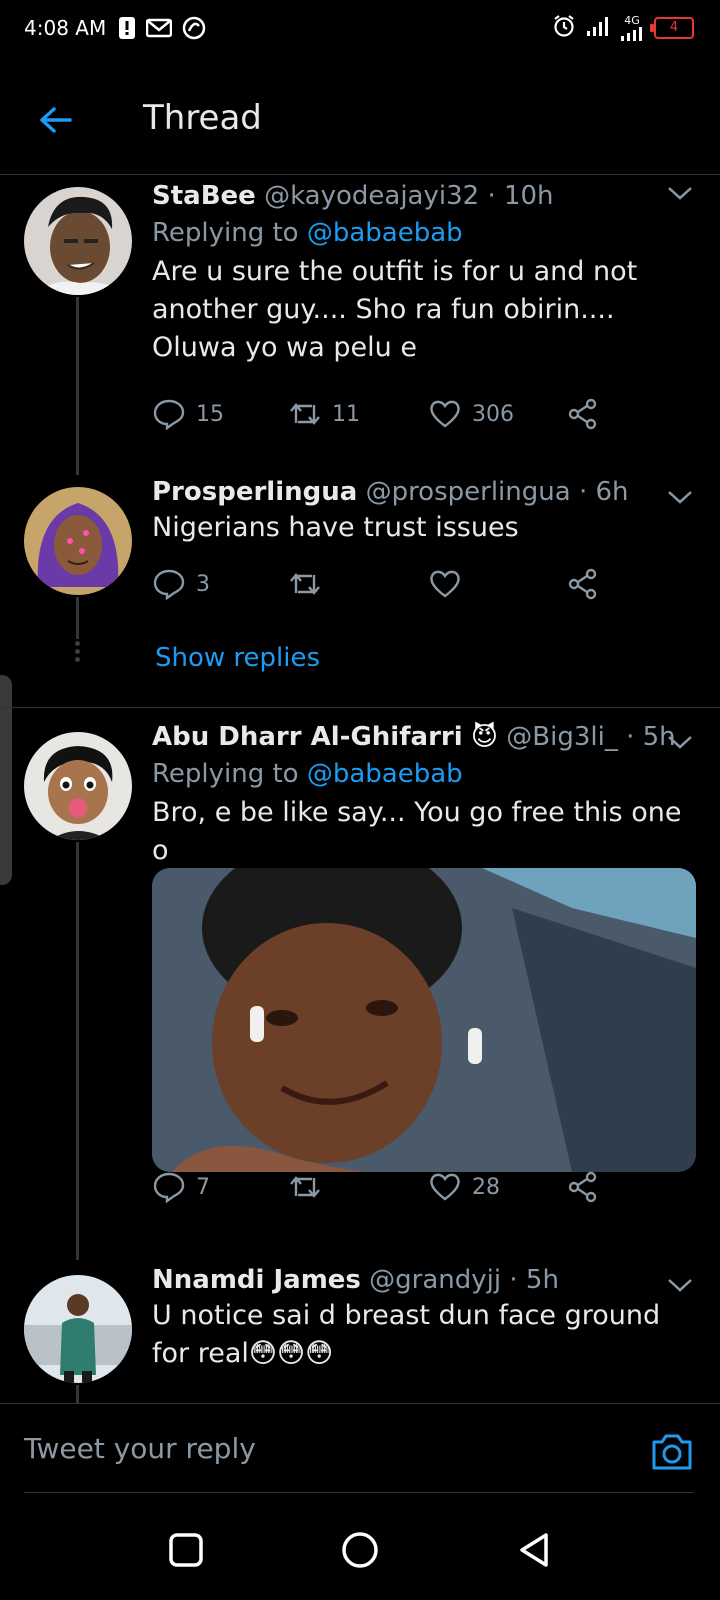  Describe the element at coordinates (307, 737) in the screenshot. I see `author-name: Abu Dharr Al-Ghifarri` at that location.